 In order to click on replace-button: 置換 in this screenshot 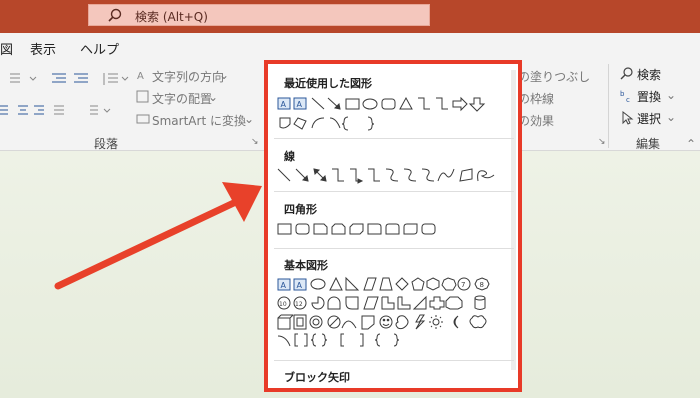, I will do `click(649, 96)`.